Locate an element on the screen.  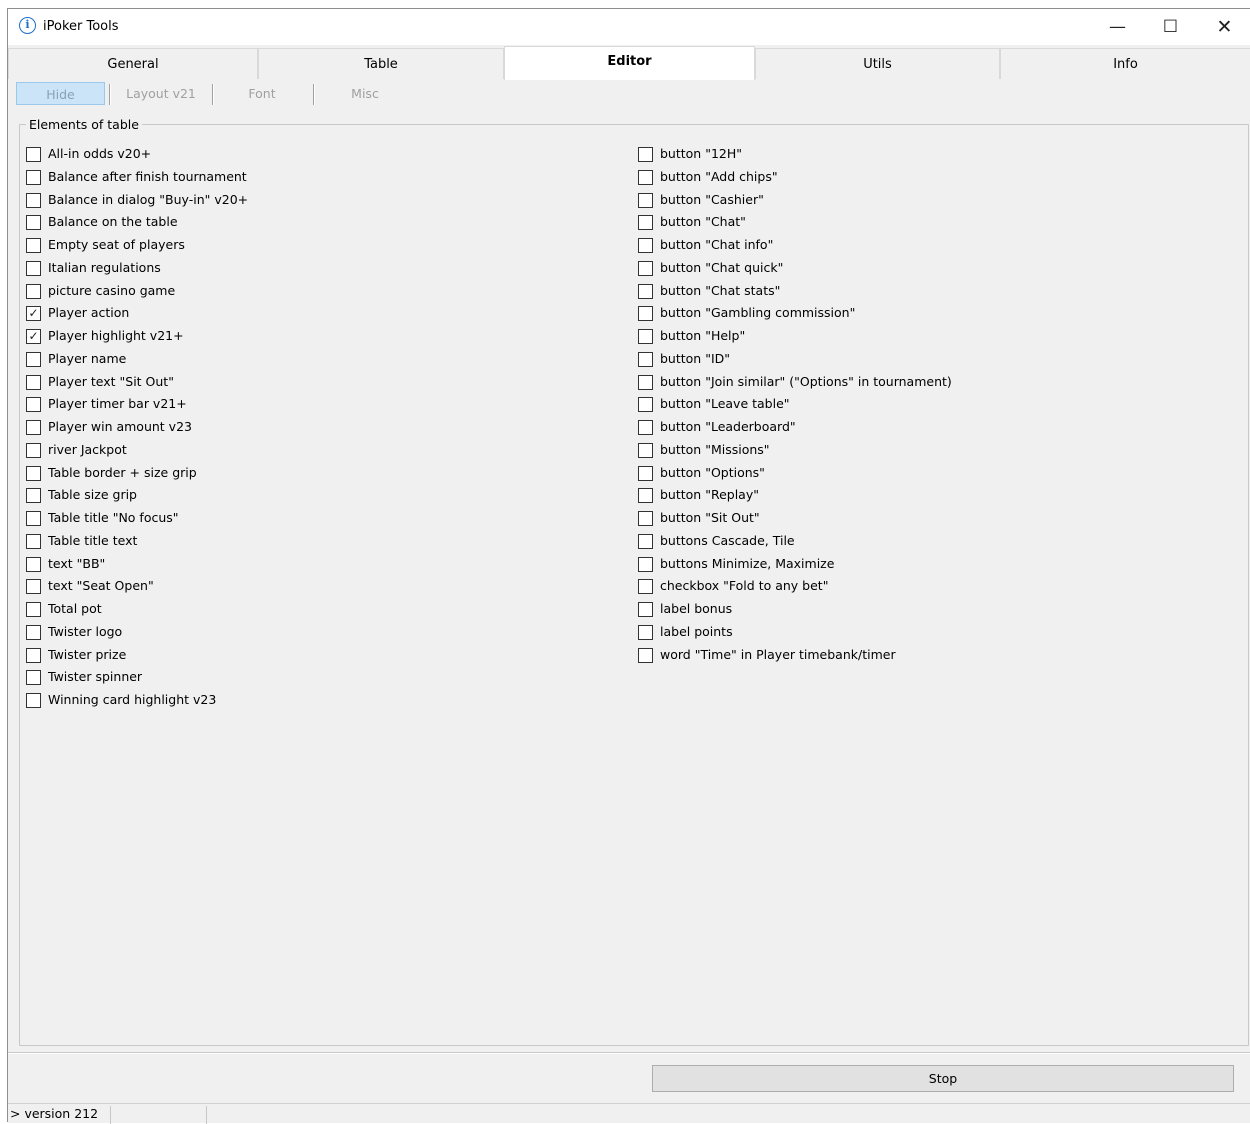
minimize-button: — is located at coordinates (1117, 27).